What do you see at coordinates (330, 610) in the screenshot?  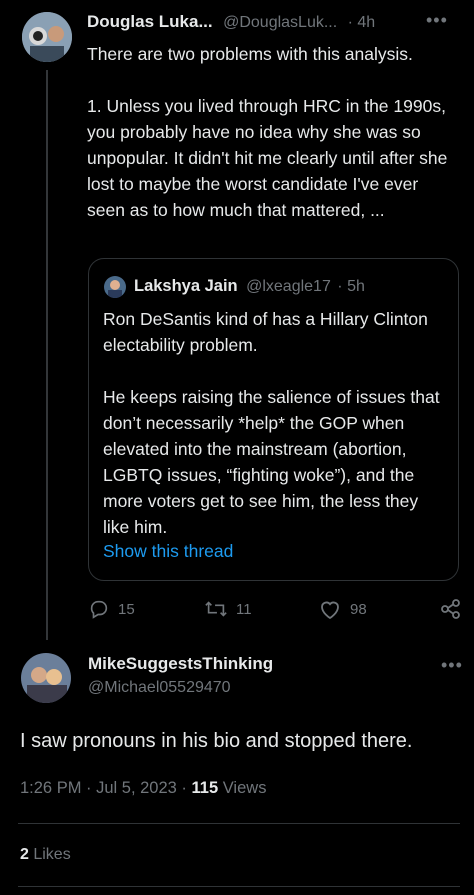 I see `heart-icon` at bounding box center [330, 610].